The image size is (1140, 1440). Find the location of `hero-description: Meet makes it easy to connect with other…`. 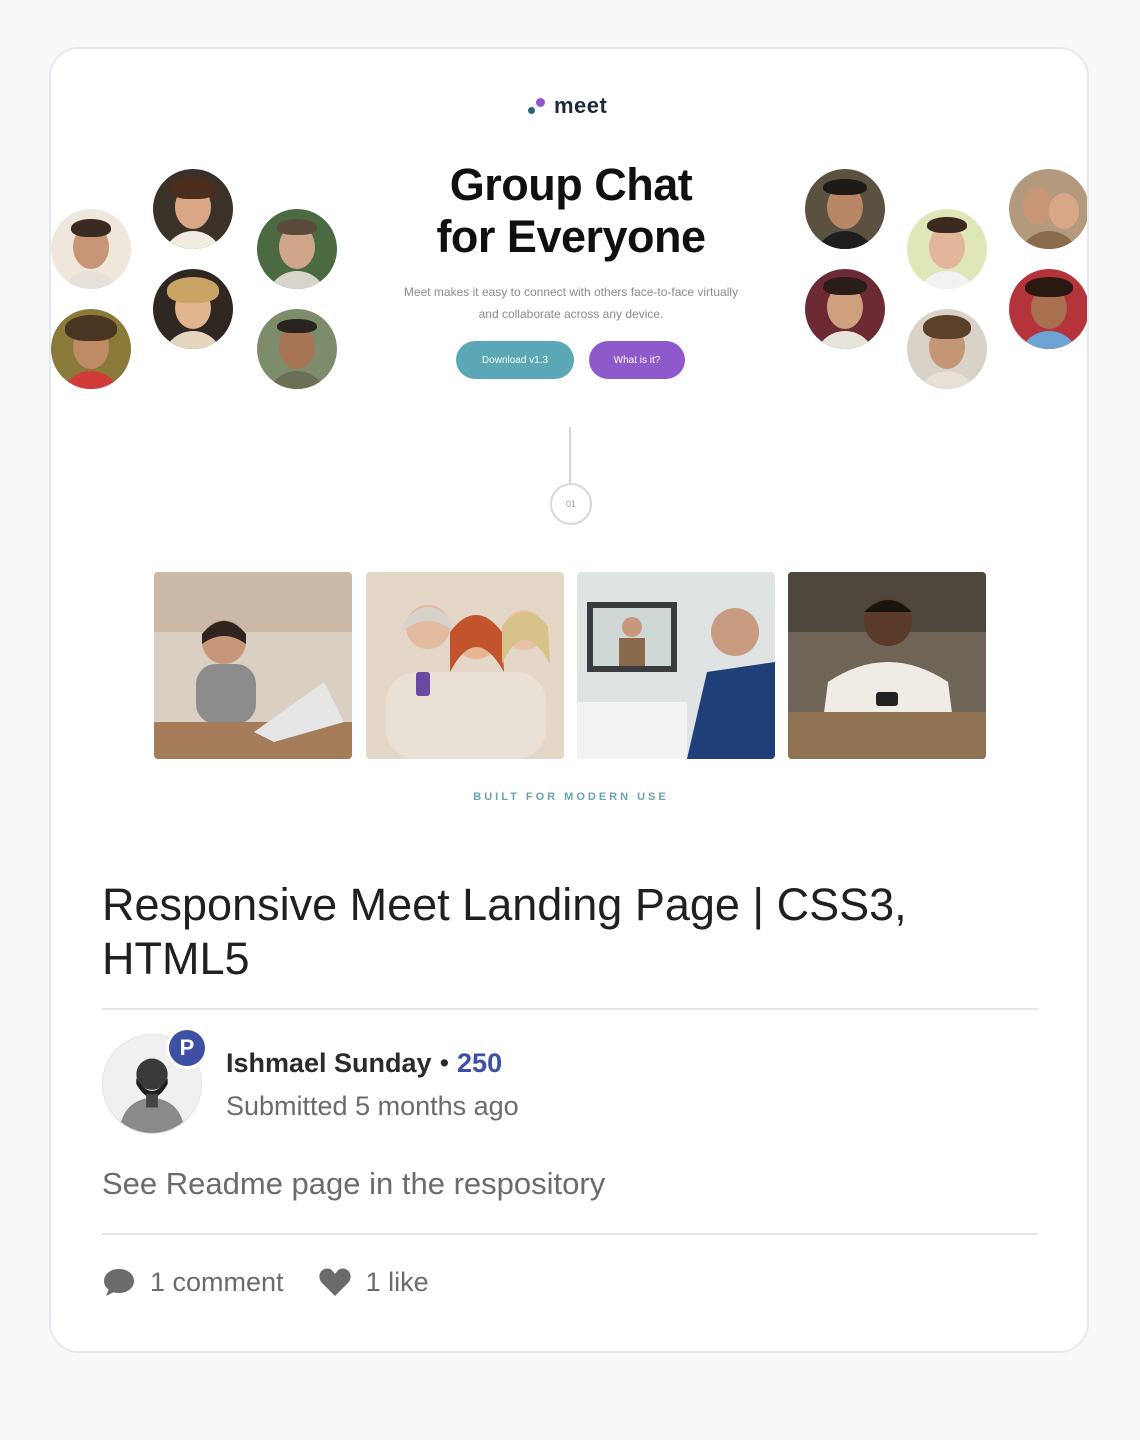

hero-description: Meet makes it easy to connect with other… is located at coordinates (571, 303).